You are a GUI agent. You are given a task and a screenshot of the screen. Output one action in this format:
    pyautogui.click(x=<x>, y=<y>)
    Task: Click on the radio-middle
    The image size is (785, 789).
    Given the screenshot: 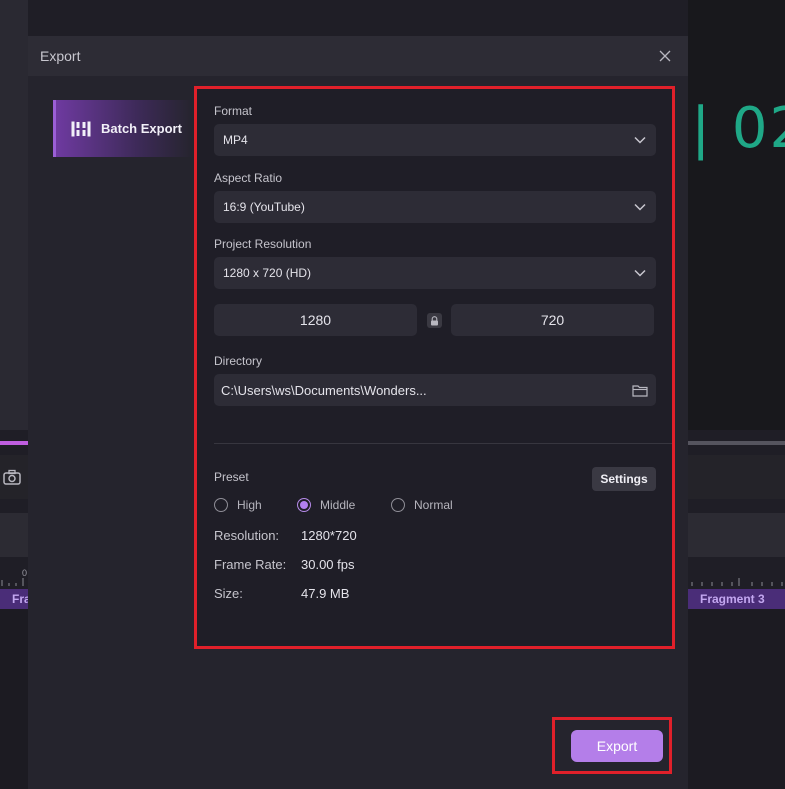 What is the action you would take?
    pyautogui.click(x=304, y=505)
    